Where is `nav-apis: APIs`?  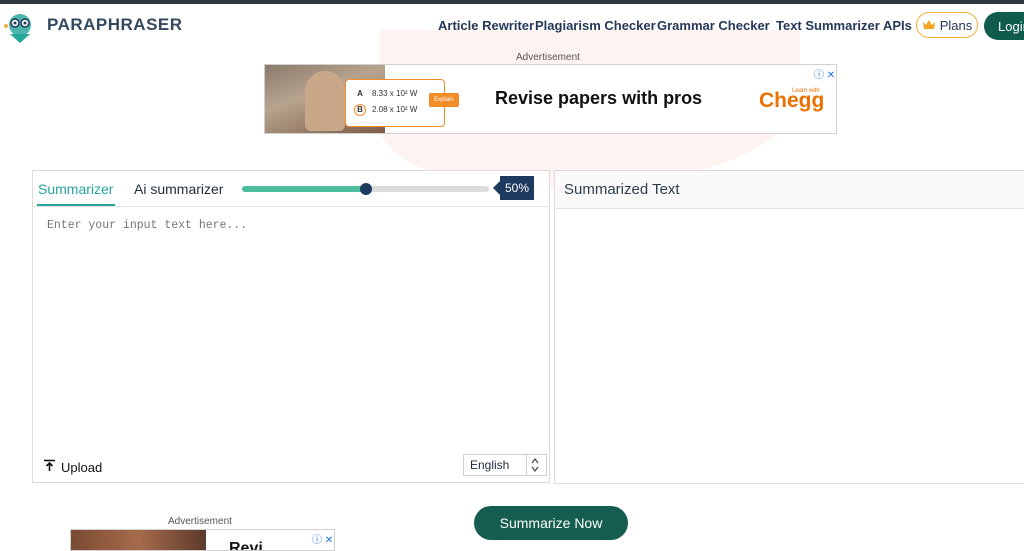
nav-apis: APIs is located at coordinates (897, 25).